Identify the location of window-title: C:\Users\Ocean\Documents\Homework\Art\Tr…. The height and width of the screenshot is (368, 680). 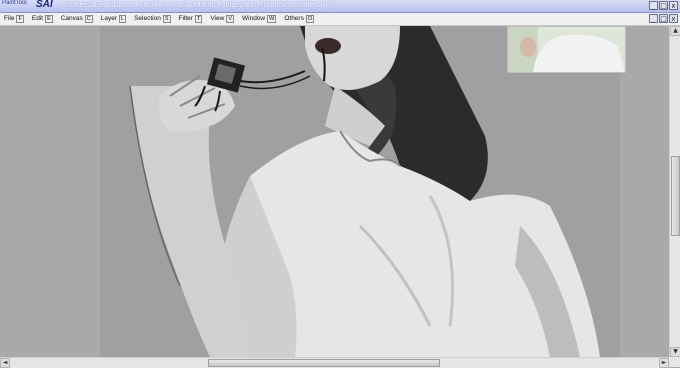
(198, 5).